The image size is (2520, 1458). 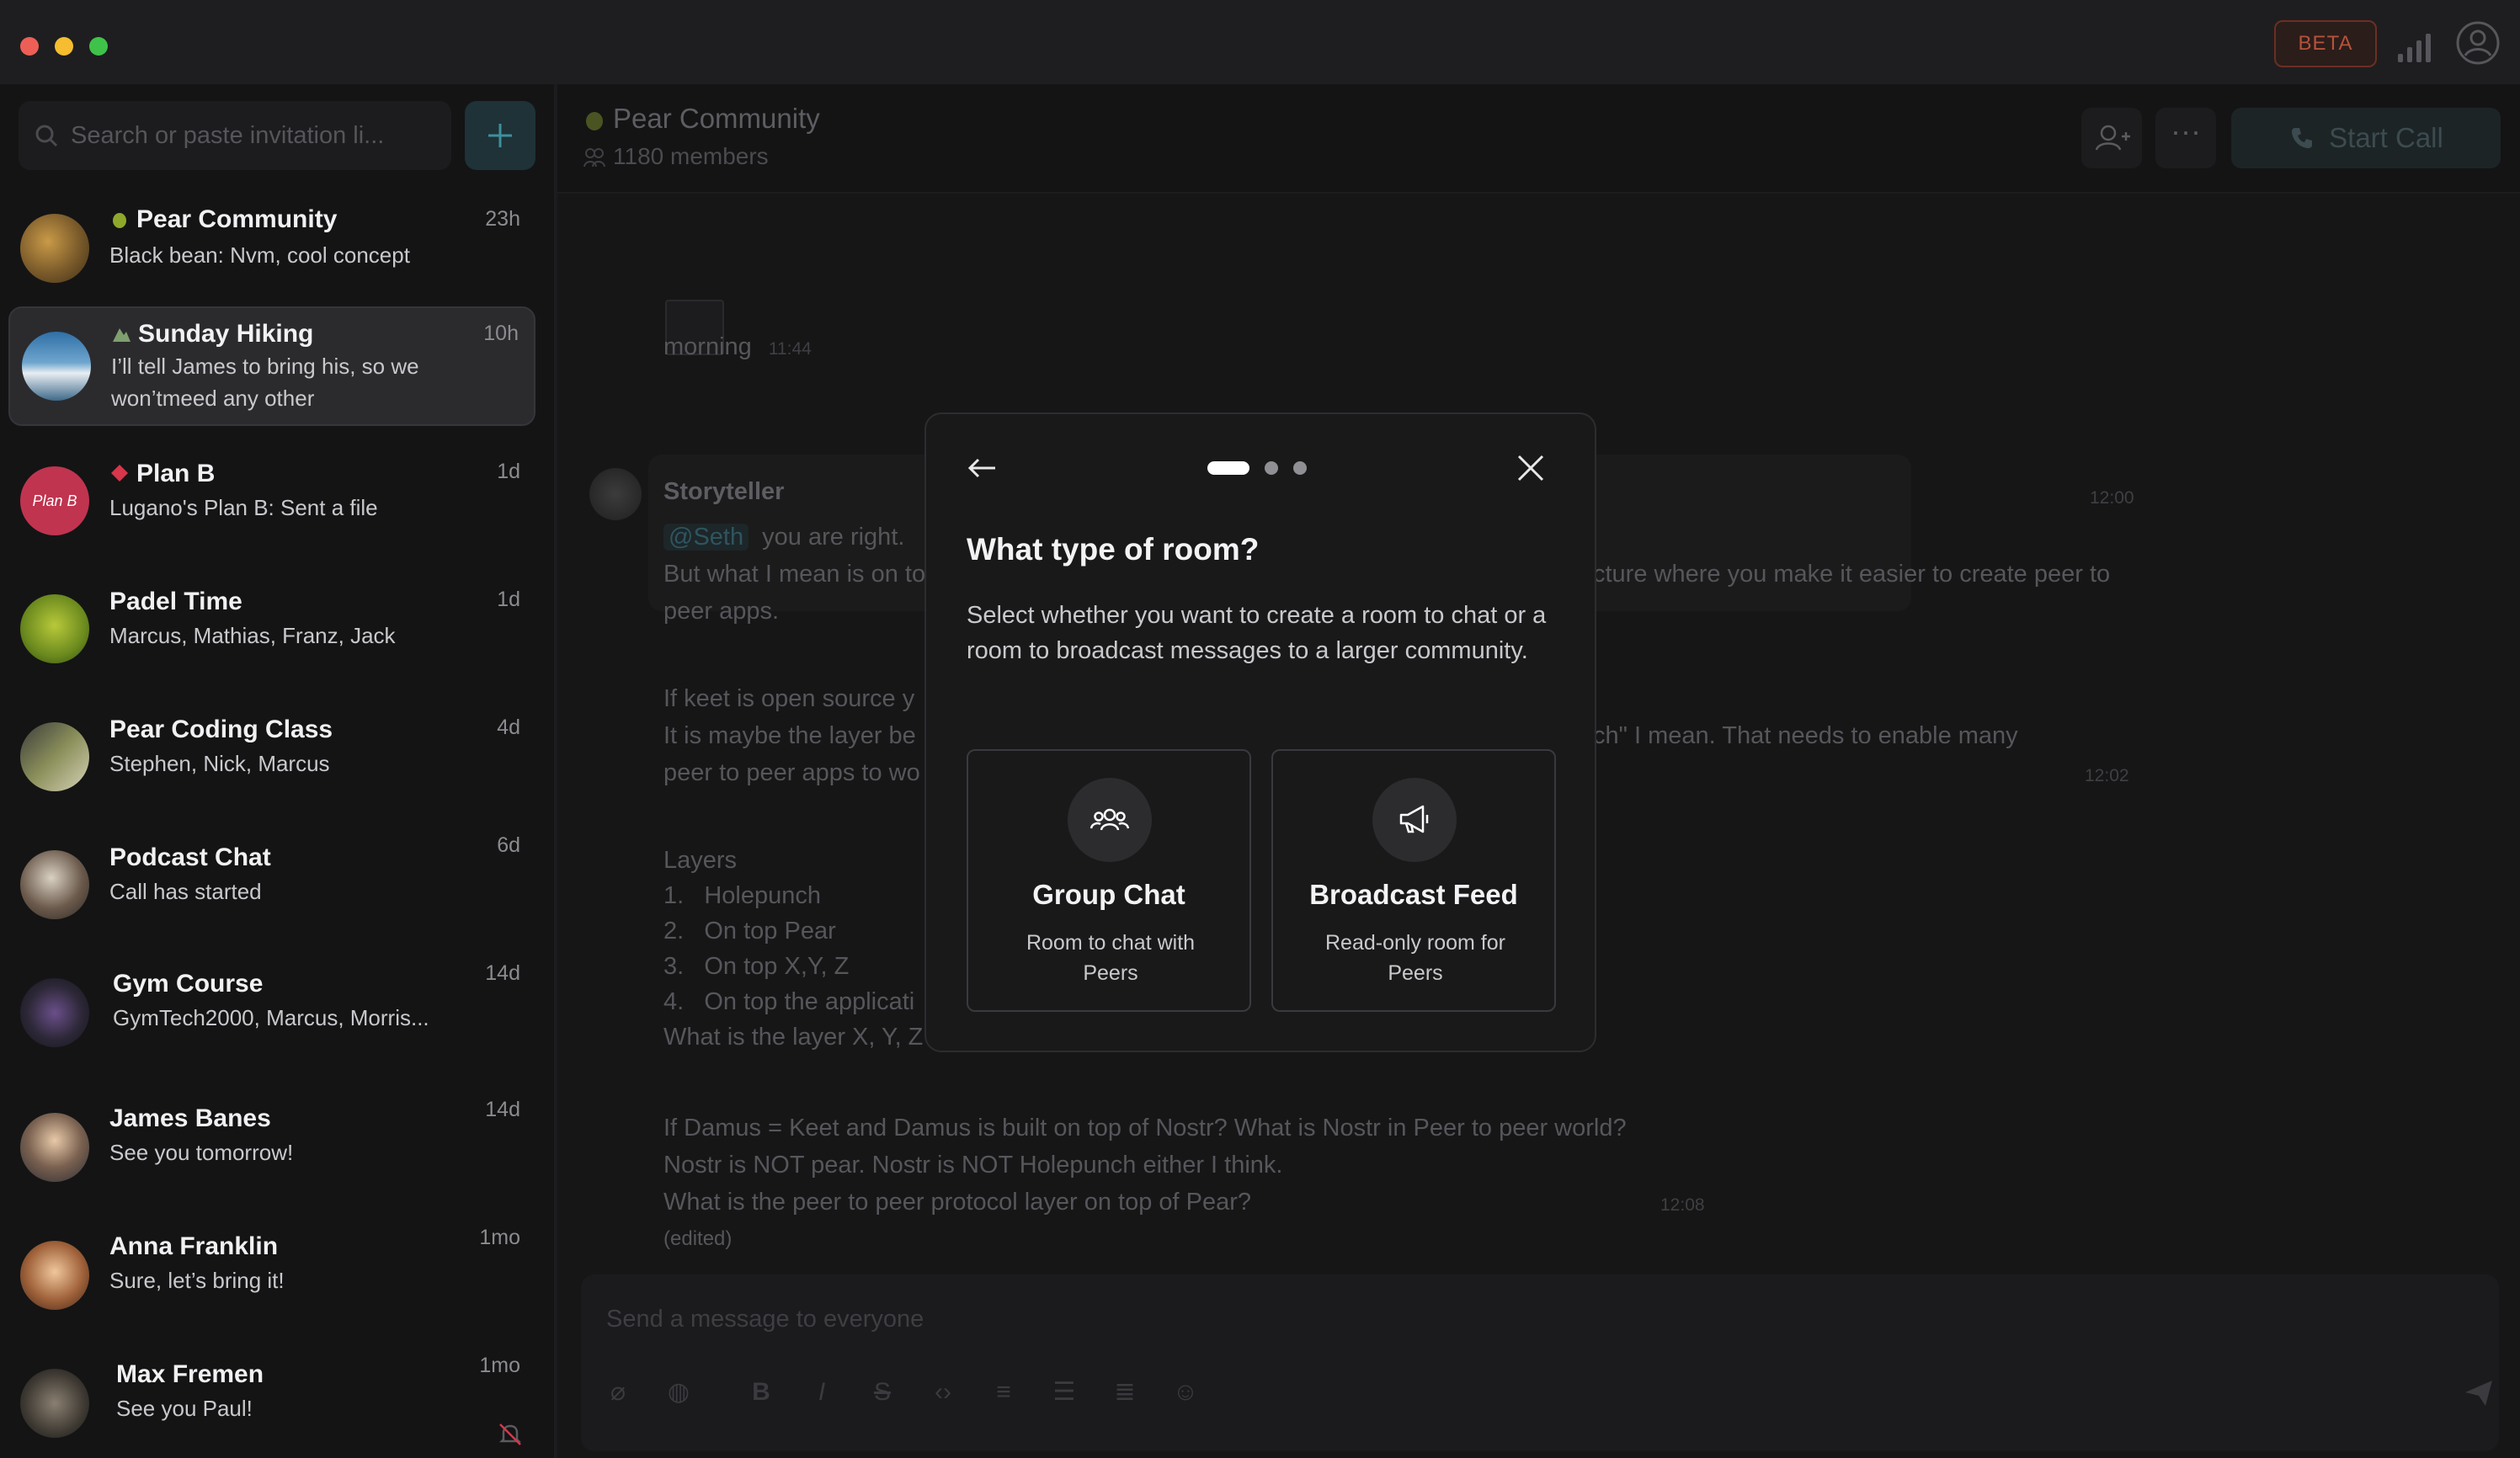 What do you see at coordinates (1413, 894) in the screenshot?
I see `option-title: Broadcast Feed` at bounding box center [1413, 894].